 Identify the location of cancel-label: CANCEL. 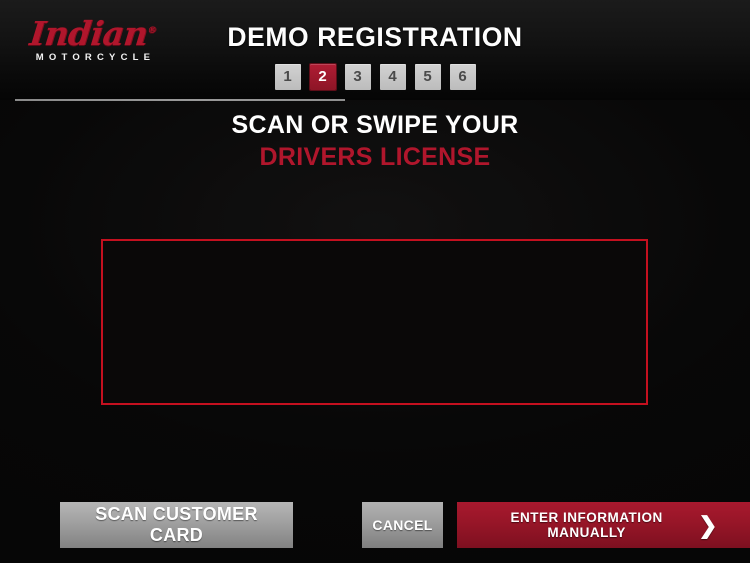
(402, 525).